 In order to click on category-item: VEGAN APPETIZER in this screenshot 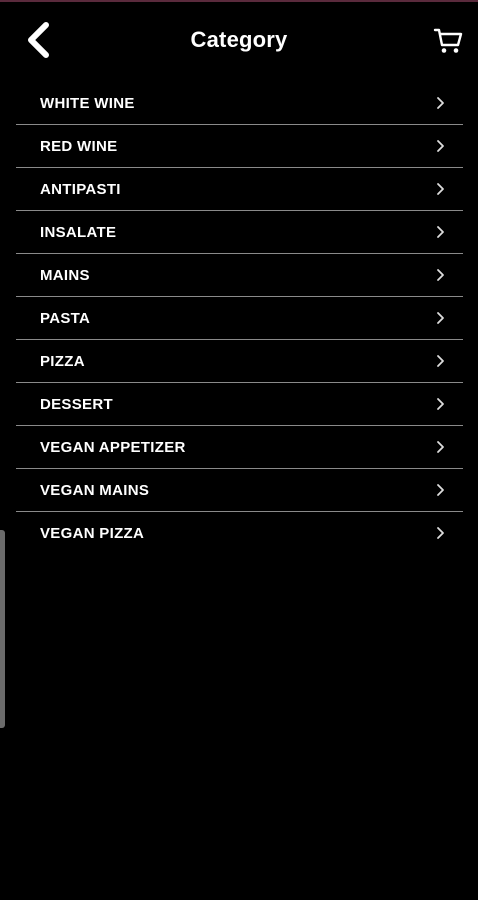, I will do `click(239, 447)`.